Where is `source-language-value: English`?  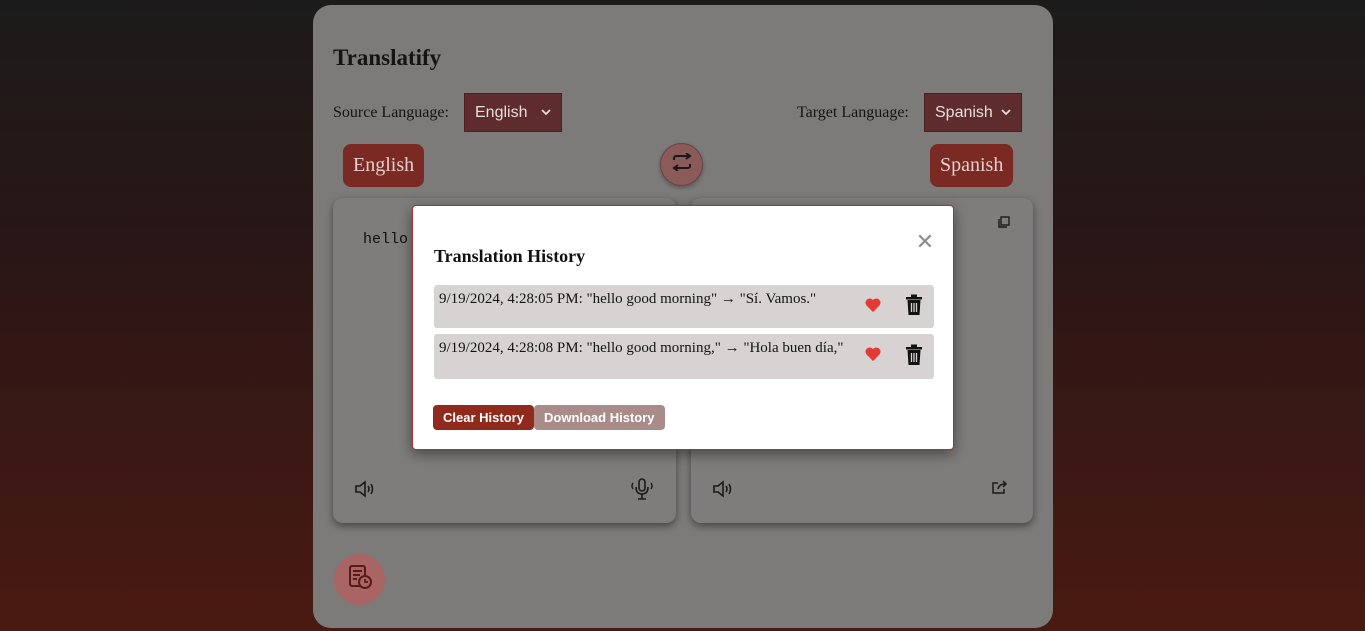 source-language-value: English is located at coordinates (501, 112).